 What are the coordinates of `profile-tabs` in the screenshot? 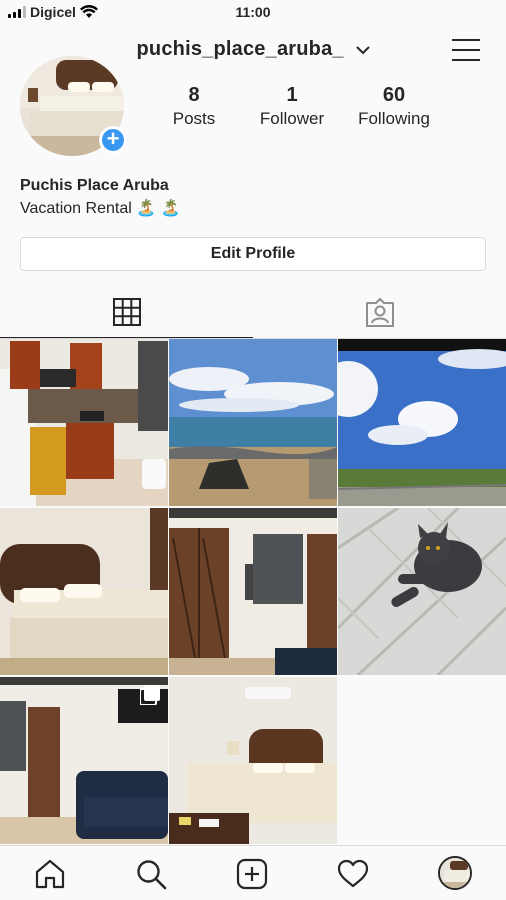 It's located at (253, 311).